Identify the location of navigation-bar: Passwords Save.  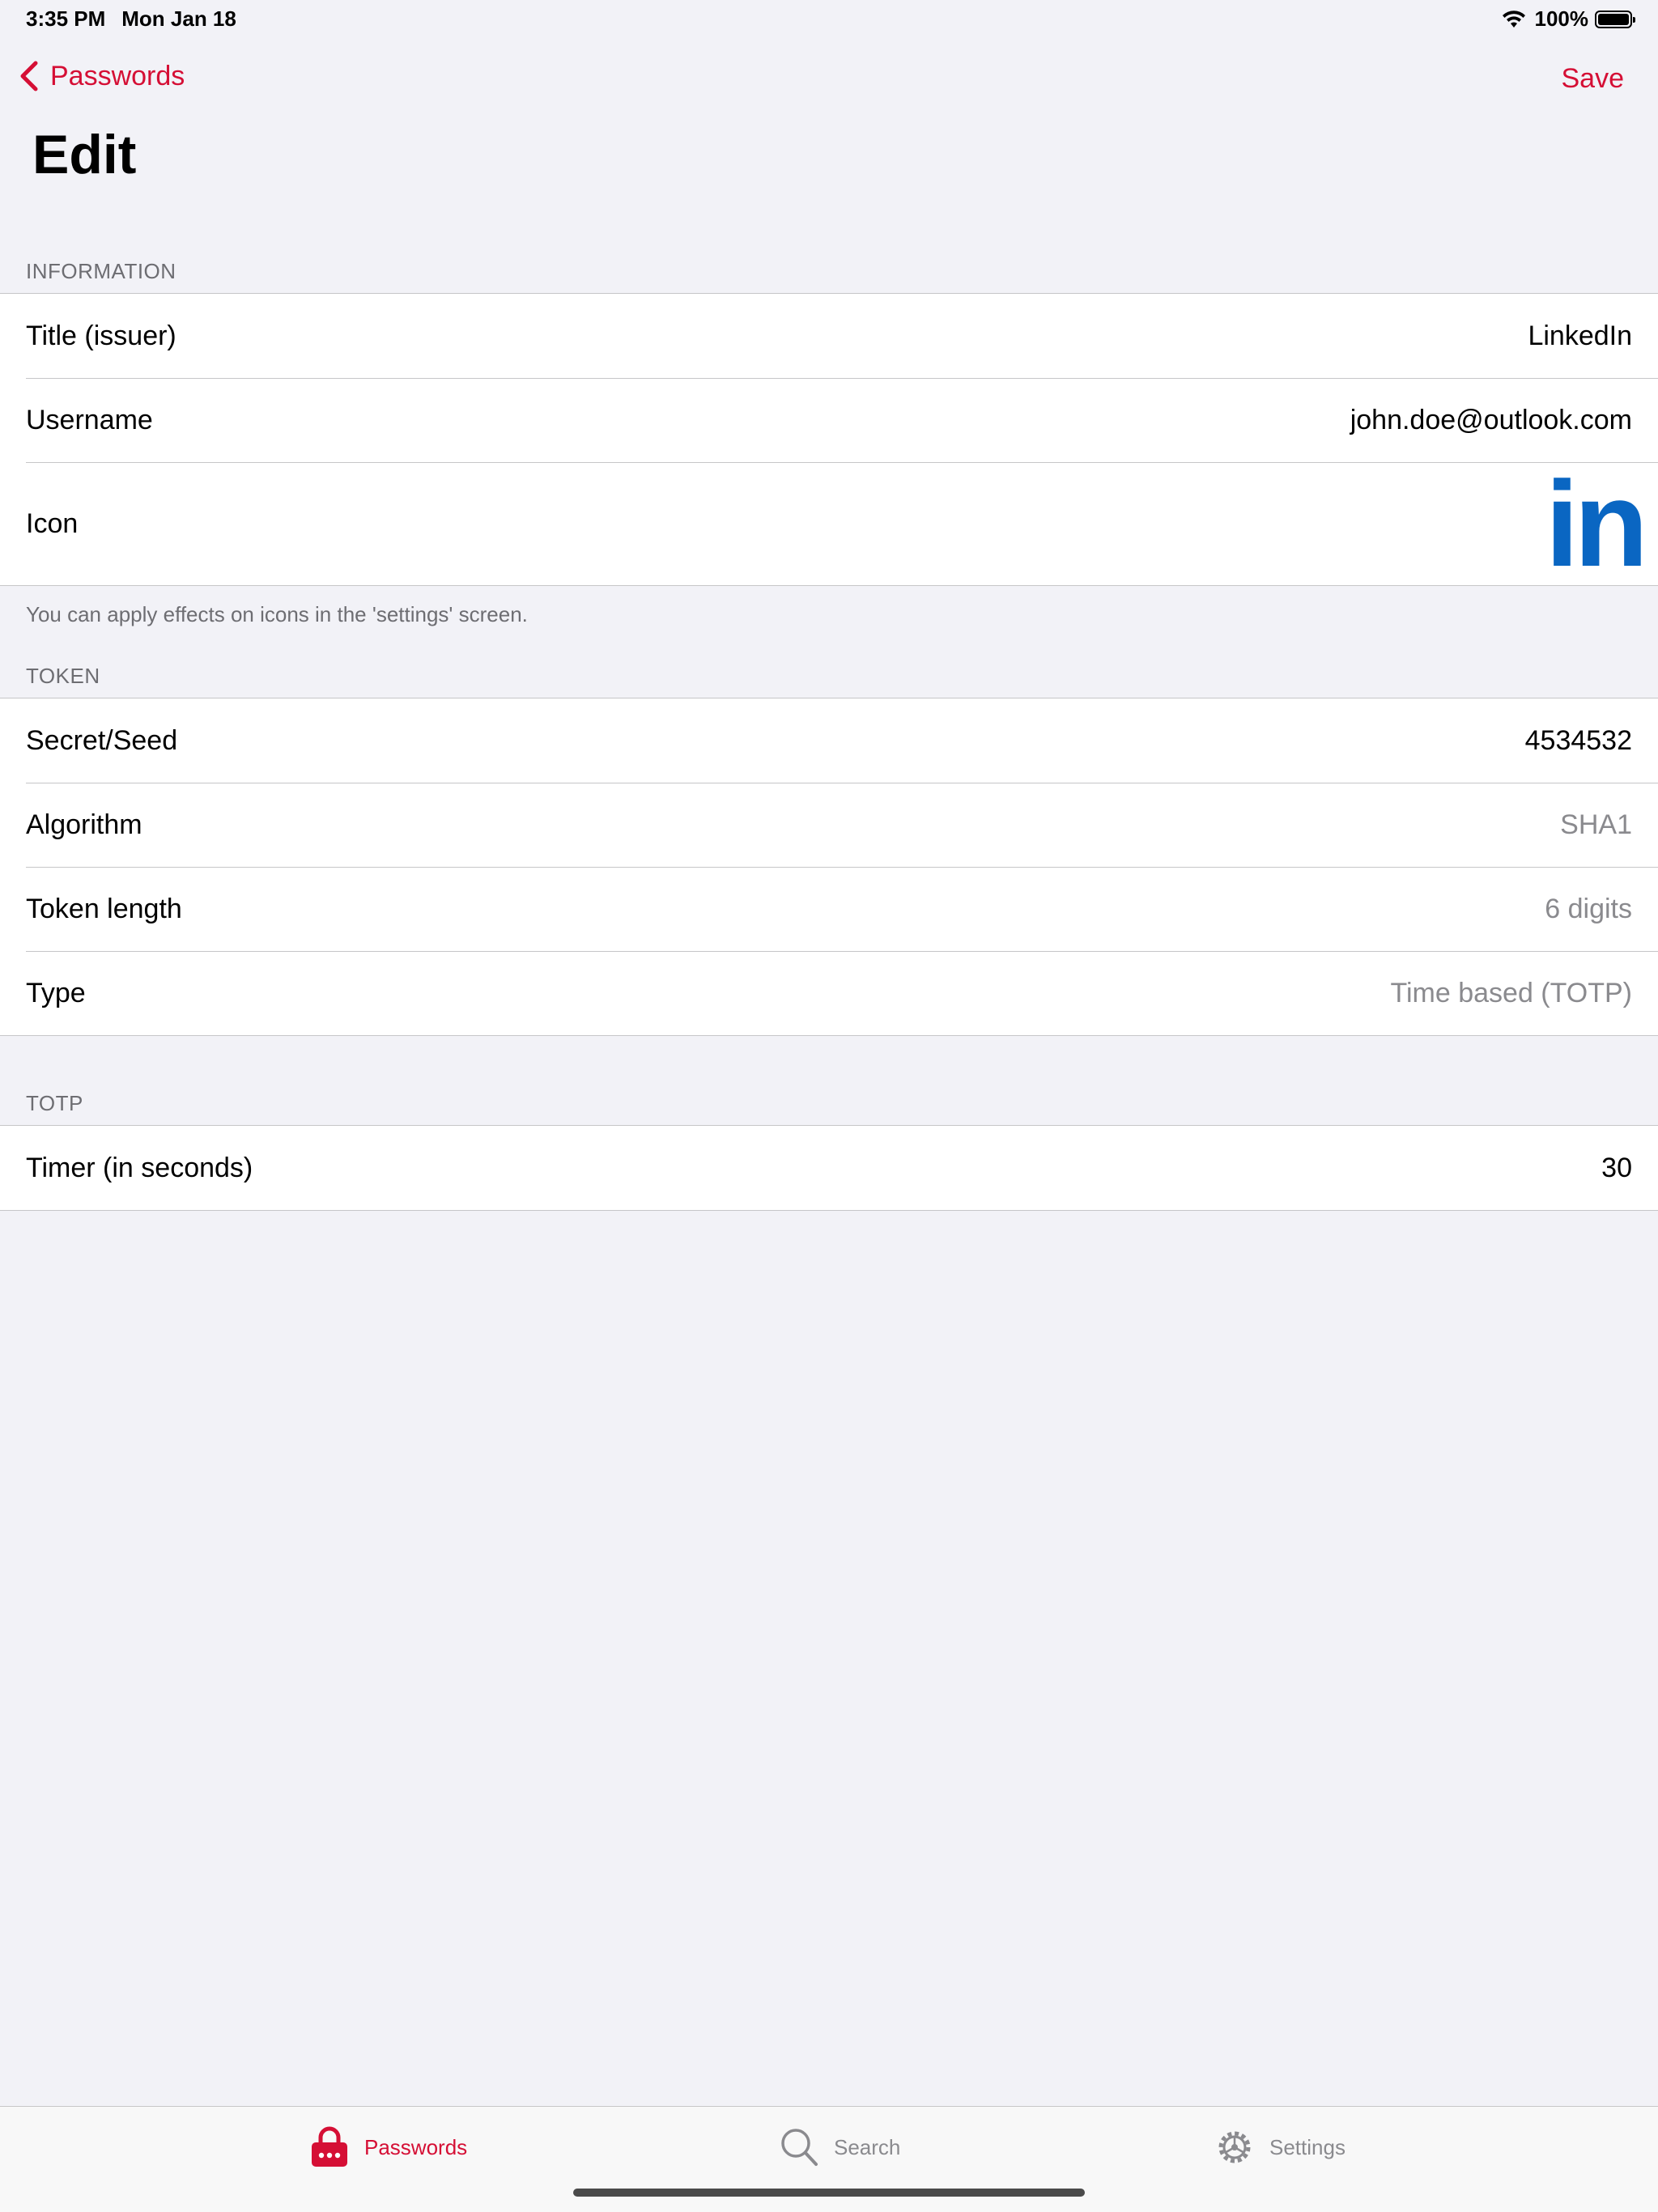
(829, 81).